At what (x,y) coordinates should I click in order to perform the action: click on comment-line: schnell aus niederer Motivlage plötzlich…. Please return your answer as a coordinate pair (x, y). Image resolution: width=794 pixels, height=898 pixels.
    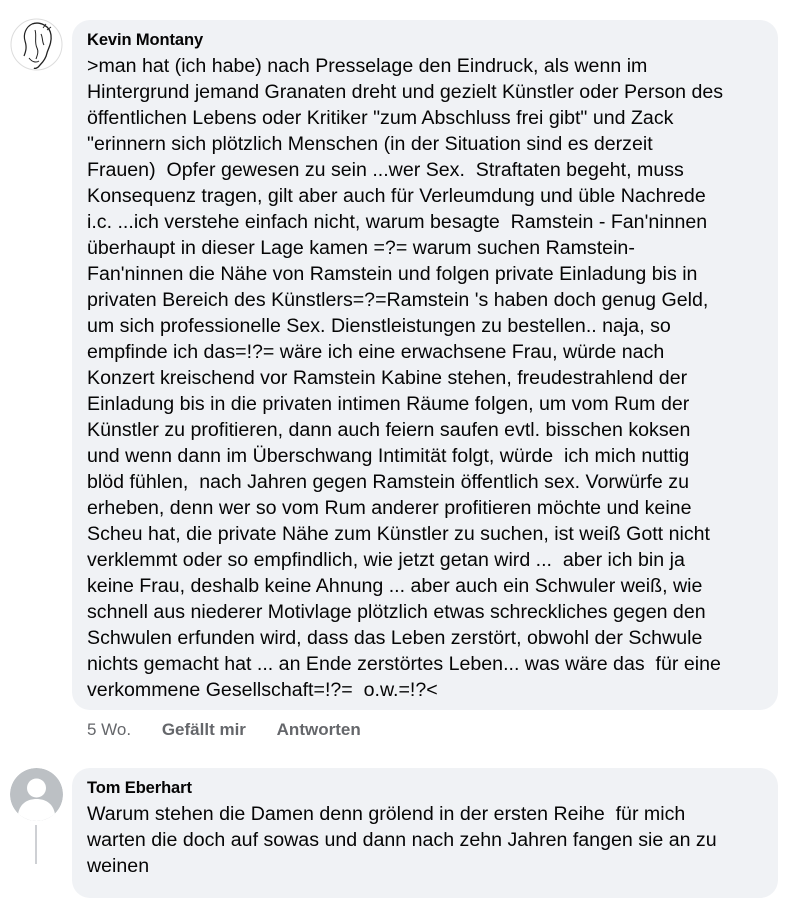
    Looking at the image, I should click on (396, 612).